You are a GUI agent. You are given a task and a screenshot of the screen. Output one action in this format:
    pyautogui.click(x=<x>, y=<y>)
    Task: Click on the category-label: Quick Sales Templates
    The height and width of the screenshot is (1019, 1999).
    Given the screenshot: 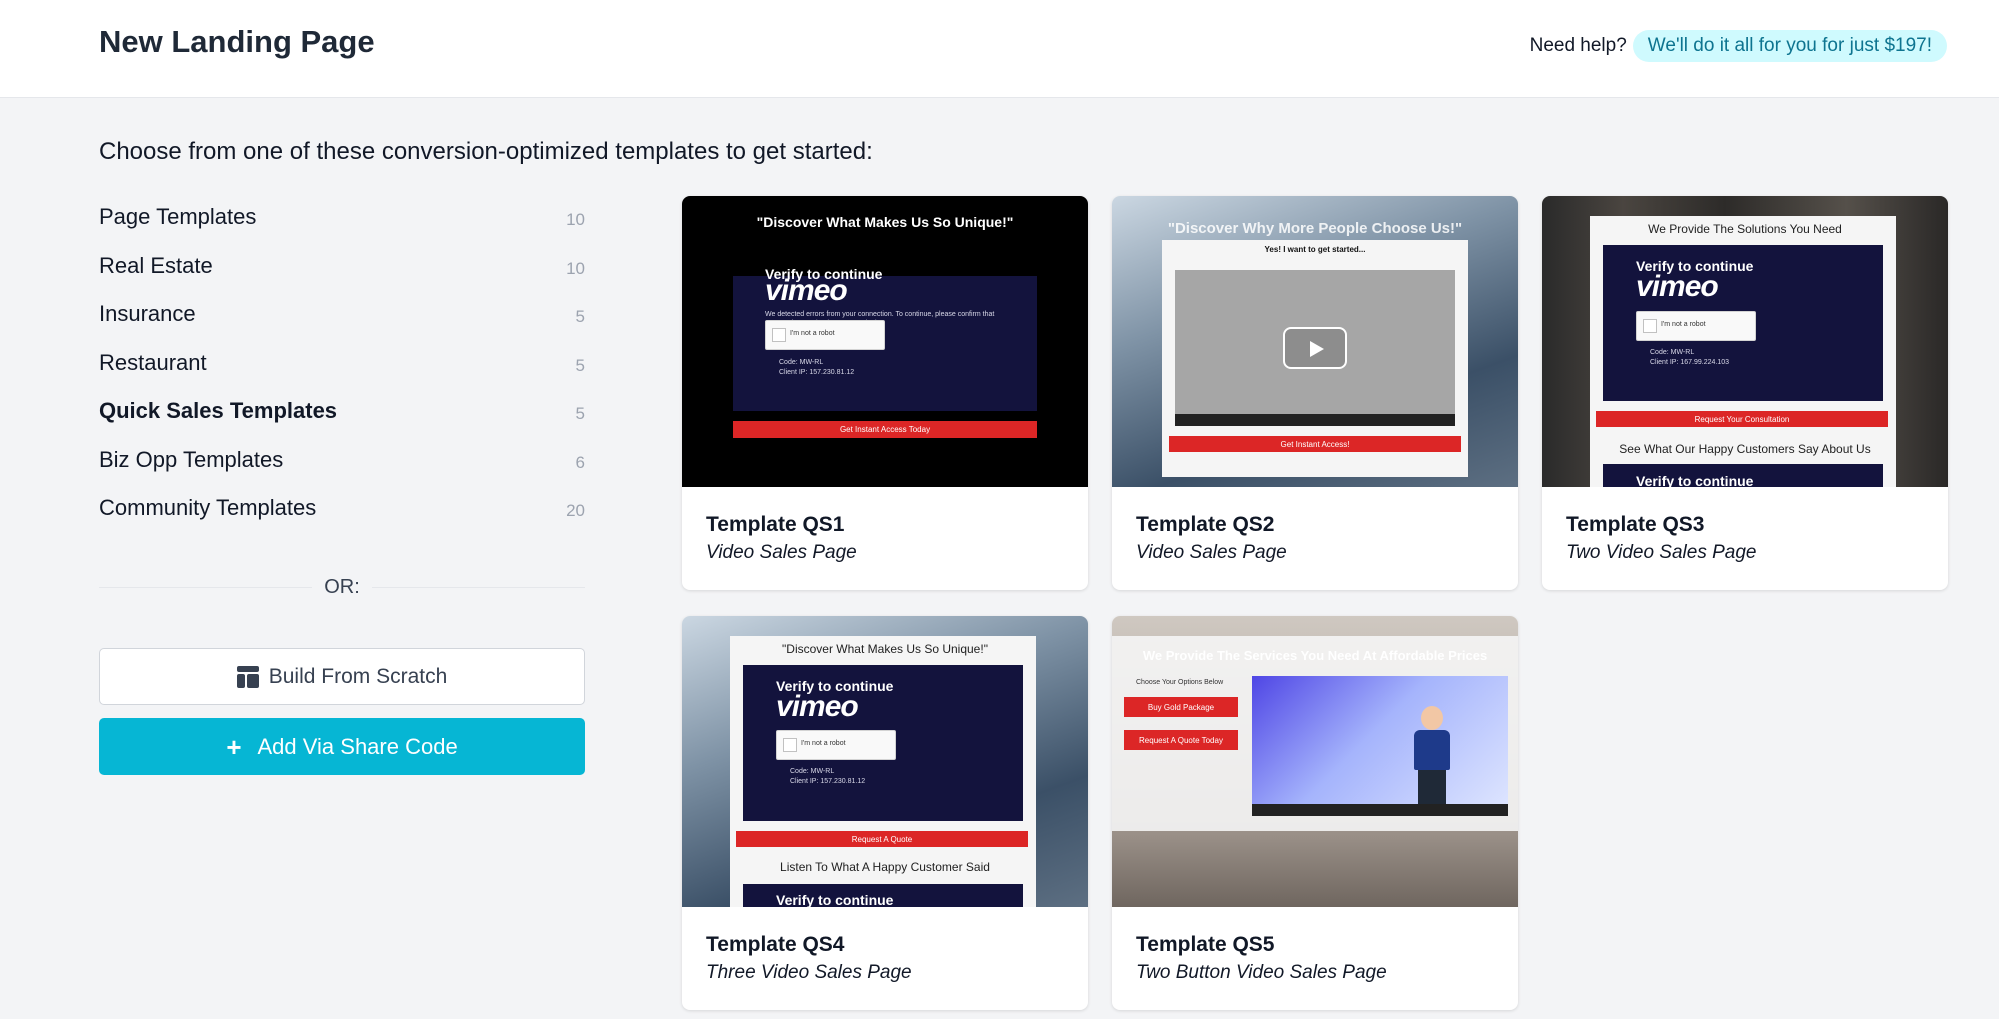 What is the action you would take?
    pyautogui.click(x=218, y=411)
    